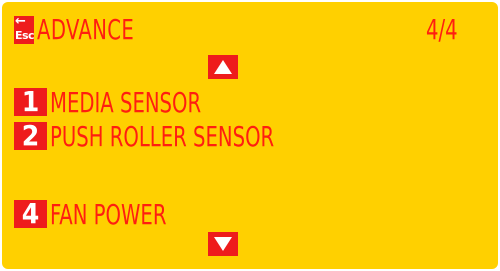 The height and width of the screenshot is (271, 500). I want to click on scroll-down-button, so click(223, 244).